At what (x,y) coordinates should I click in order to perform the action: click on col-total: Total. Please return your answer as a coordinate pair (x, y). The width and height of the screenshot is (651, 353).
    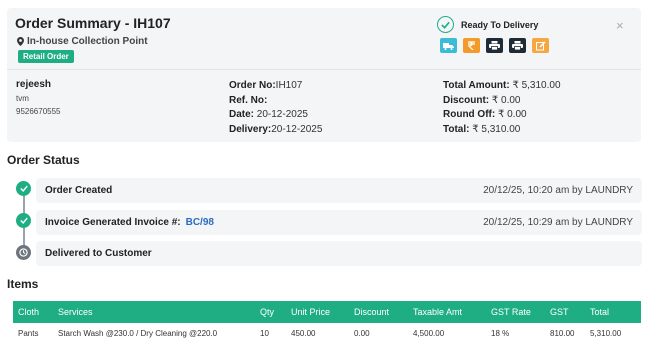
    Looking at the image, I should click on (600, 312).